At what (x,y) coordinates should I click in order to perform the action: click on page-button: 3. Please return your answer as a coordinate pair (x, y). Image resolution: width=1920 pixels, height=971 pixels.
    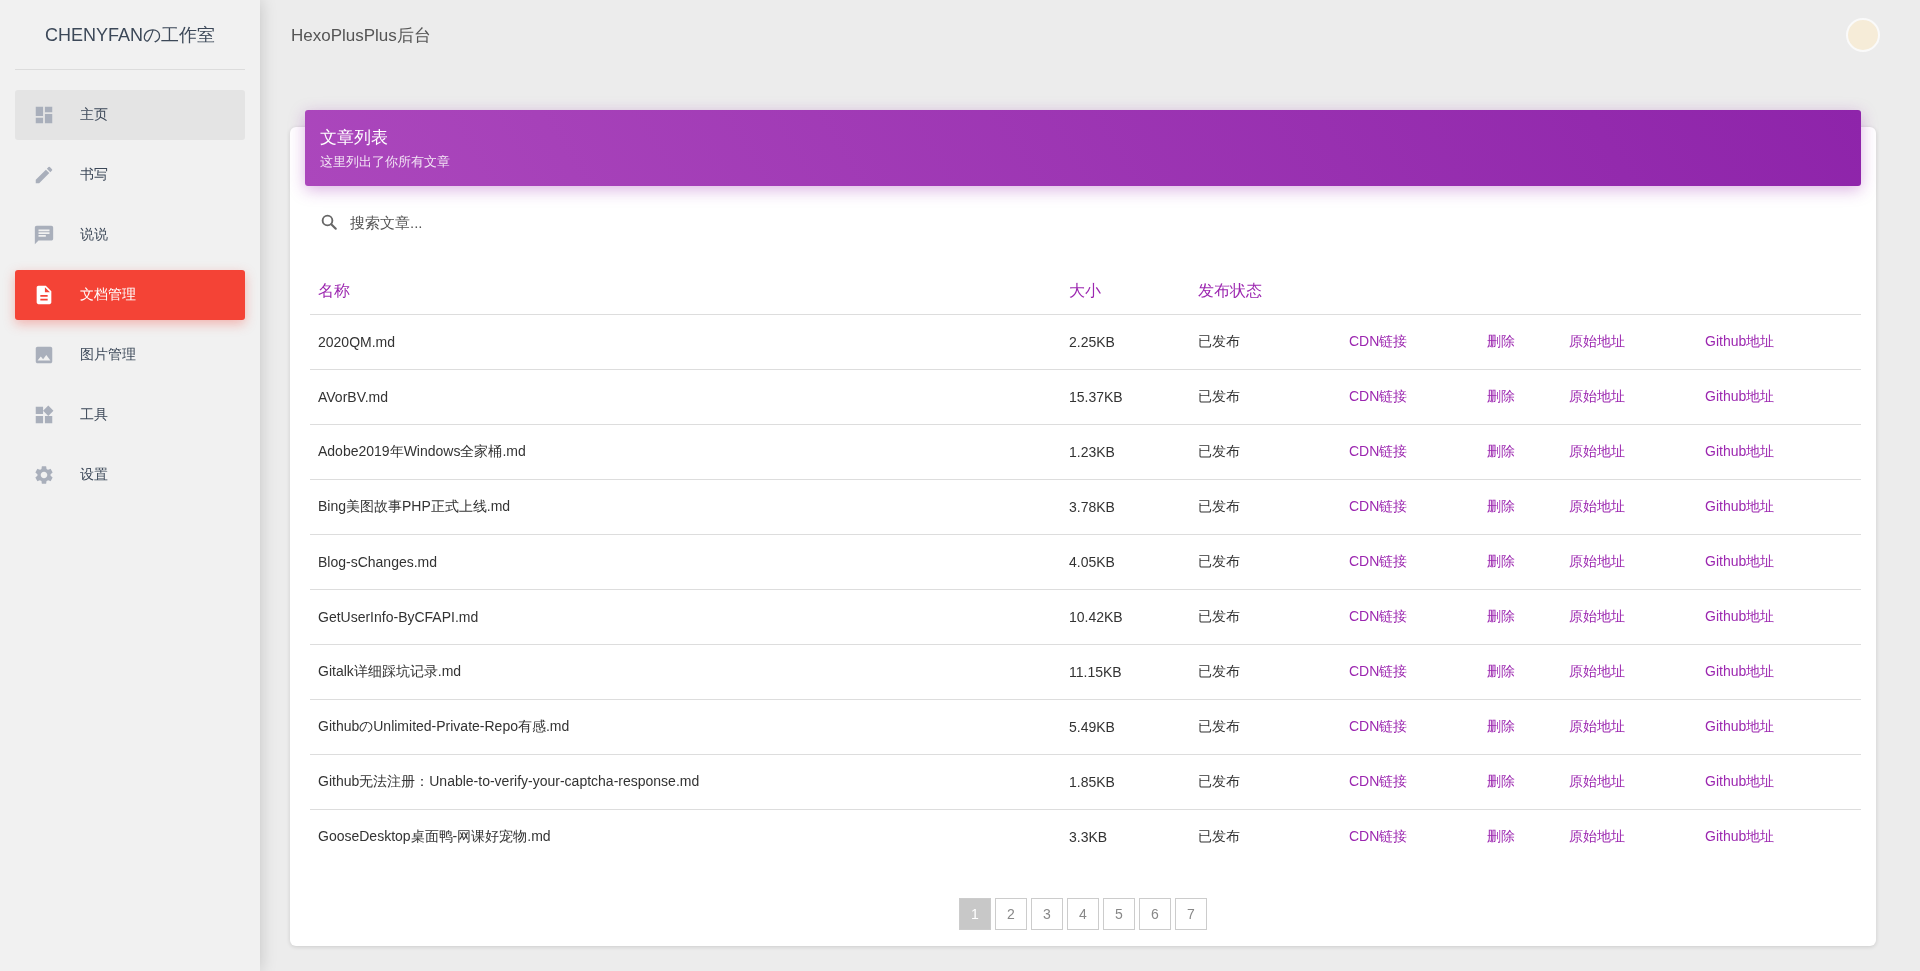
    Looking at the image, I should click on (1047, 914).